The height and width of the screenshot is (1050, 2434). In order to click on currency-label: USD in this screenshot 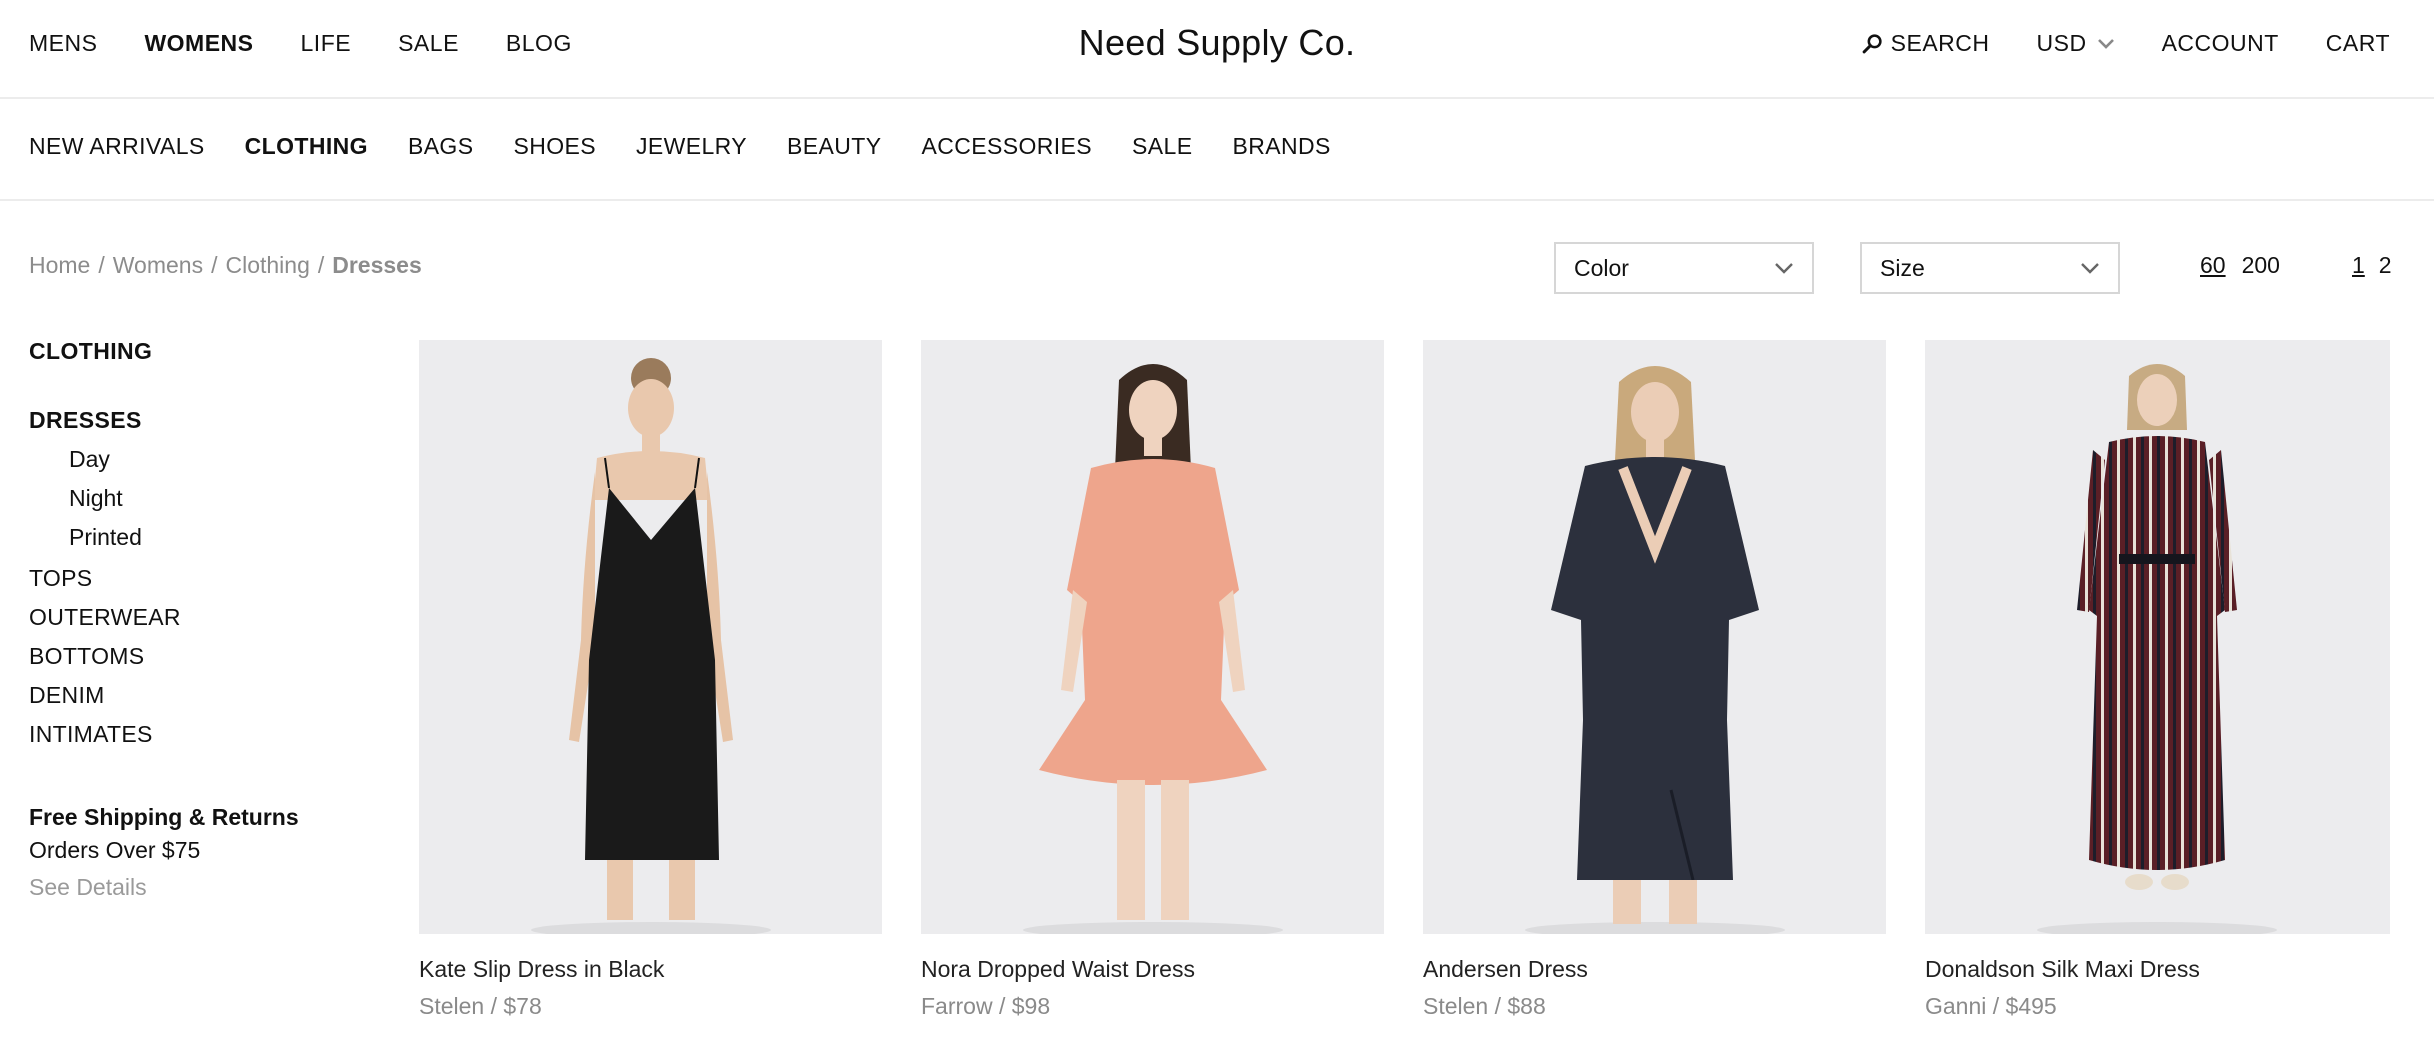, I will do `click(2061, 43)`.